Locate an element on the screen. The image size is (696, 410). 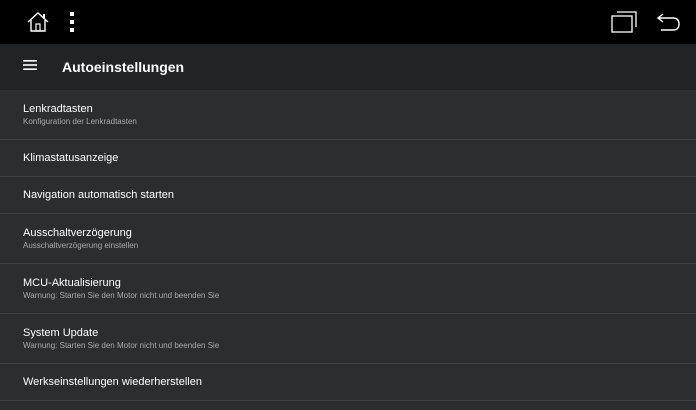
more-vert-icon is located at coordinates (72, 22).